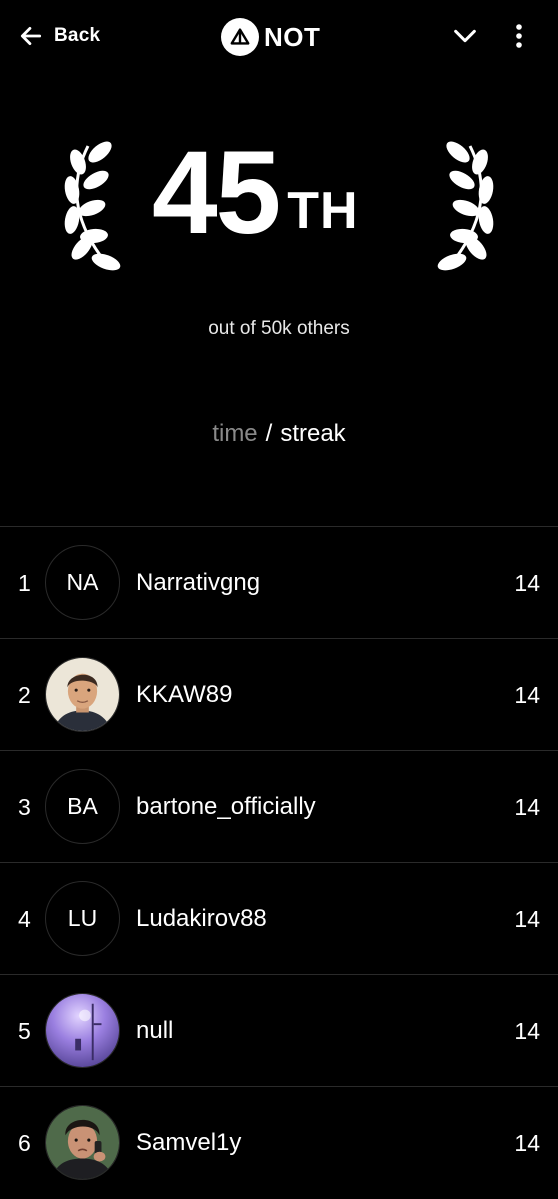 The image size is (558, 1199). What do you see at coordinates (77, 35) in the screenshot?
I see `back-label: Back` at bounding box center [77, 35].